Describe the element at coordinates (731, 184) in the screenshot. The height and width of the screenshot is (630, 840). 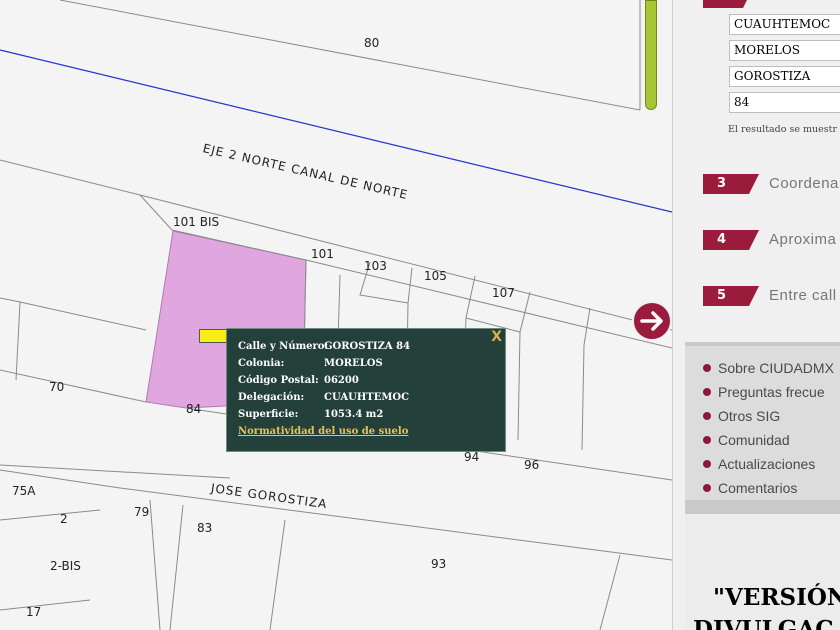
I see `step-number: 3` at that location.